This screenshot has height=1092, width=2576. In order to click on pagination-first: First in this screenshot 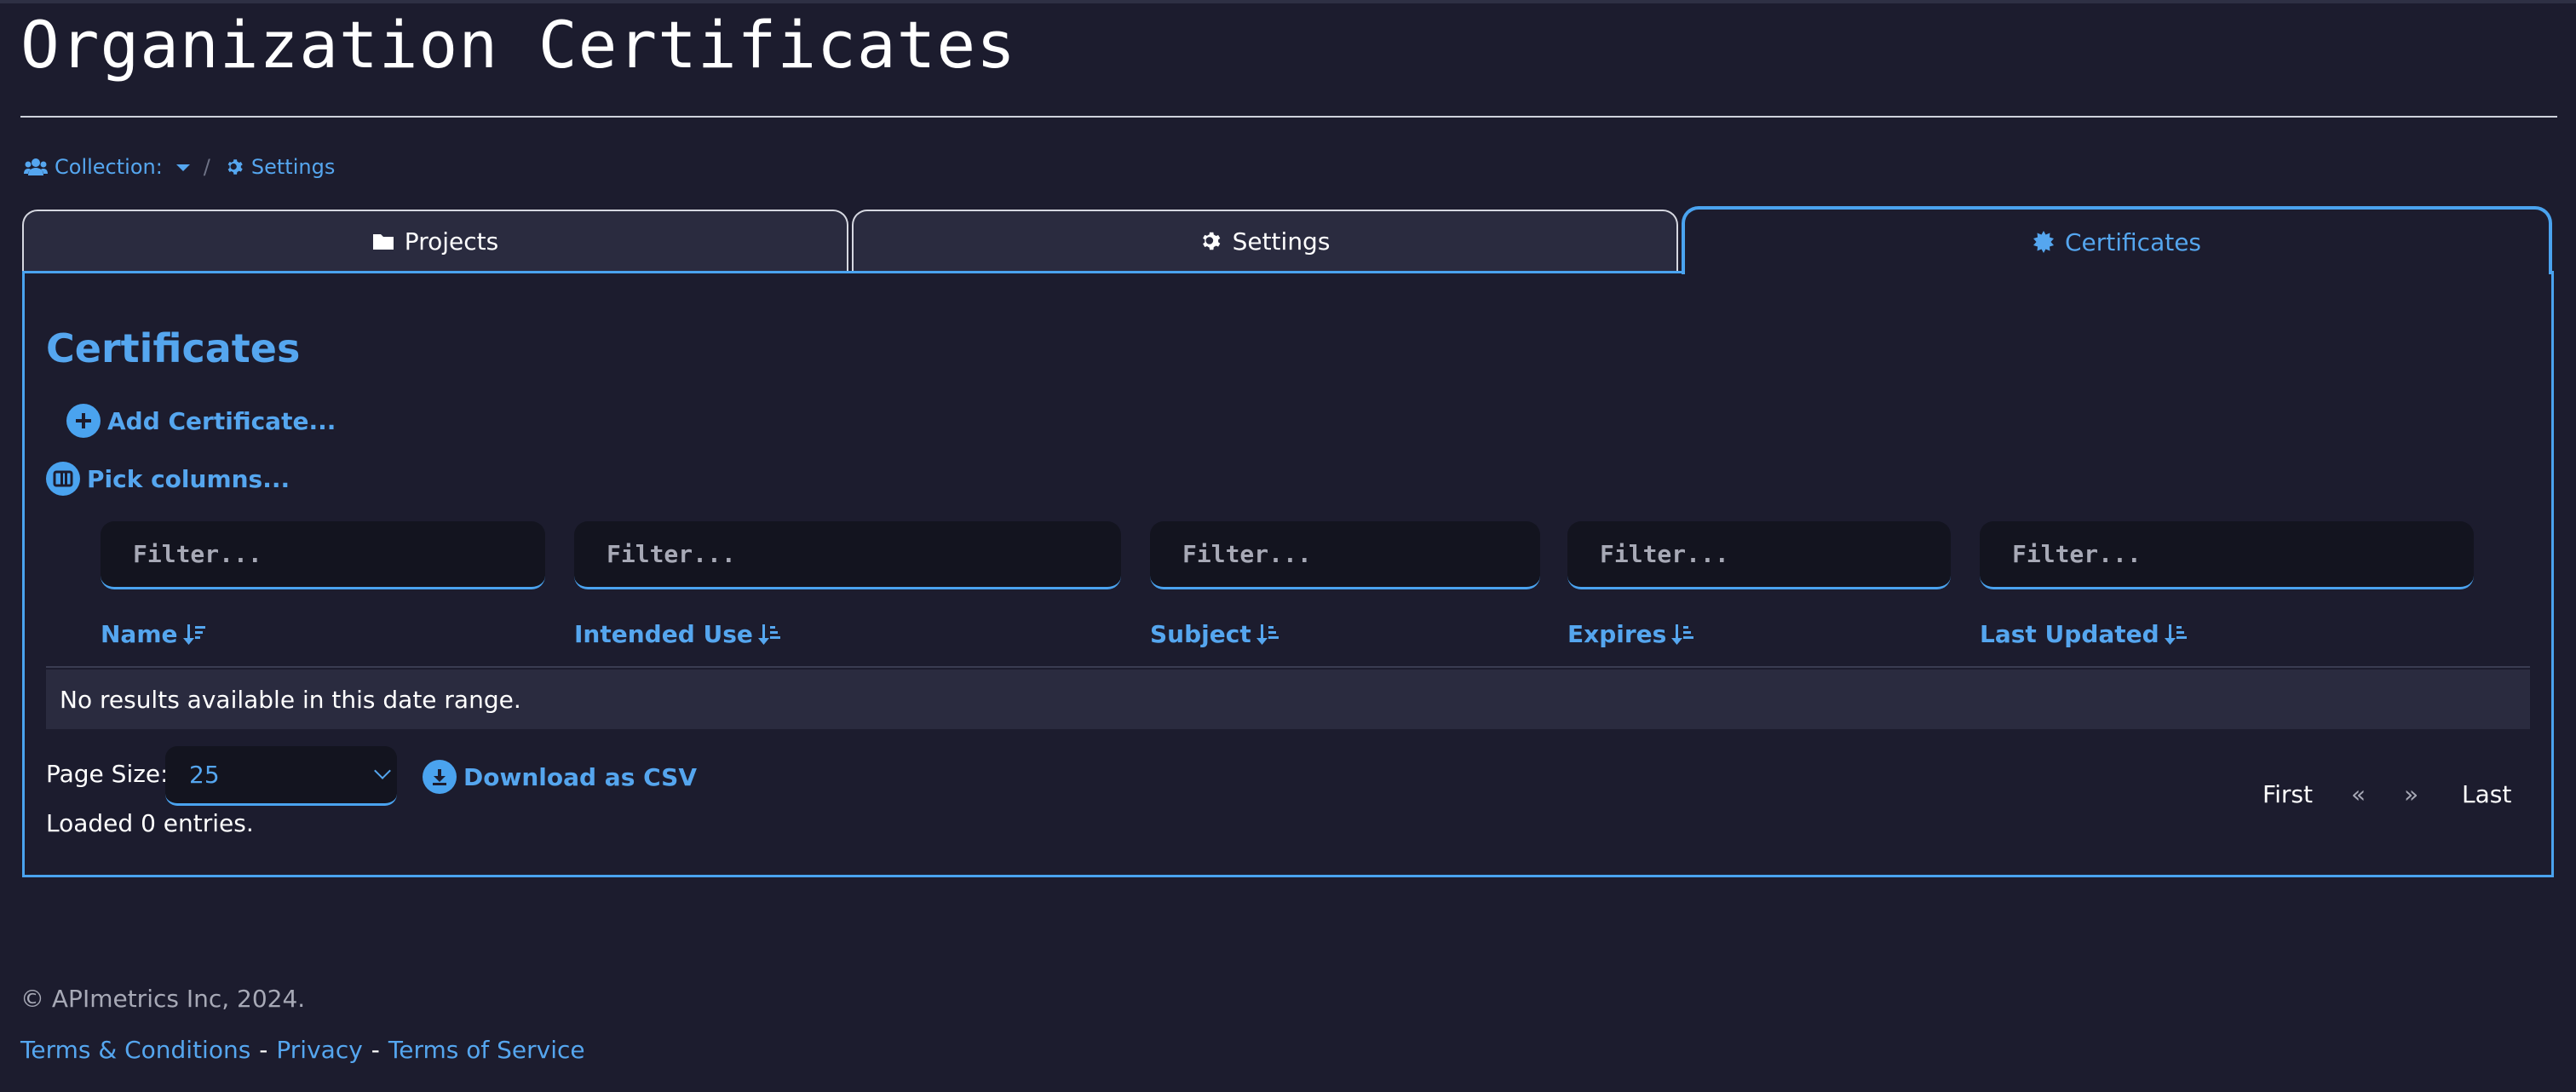, I will do `click(2288, 794)`.